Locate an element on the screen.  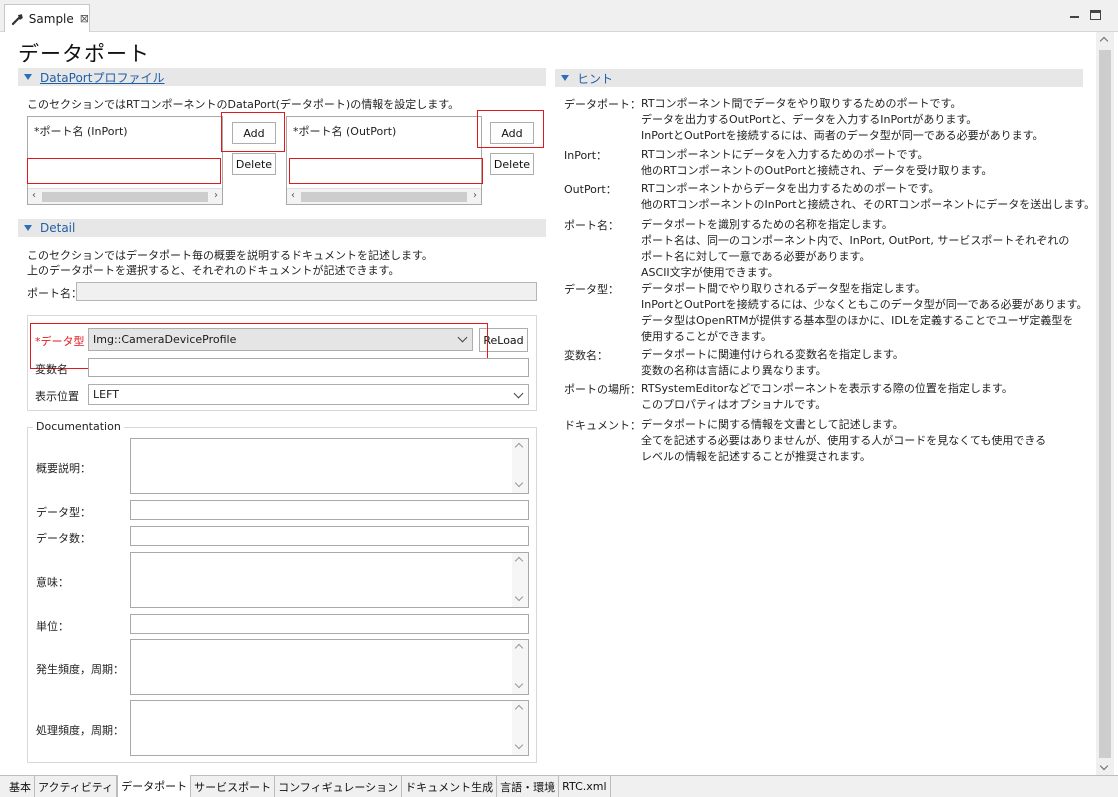
editor-tab-sample: Sample ⊠ is located at coordinates (47, 18).